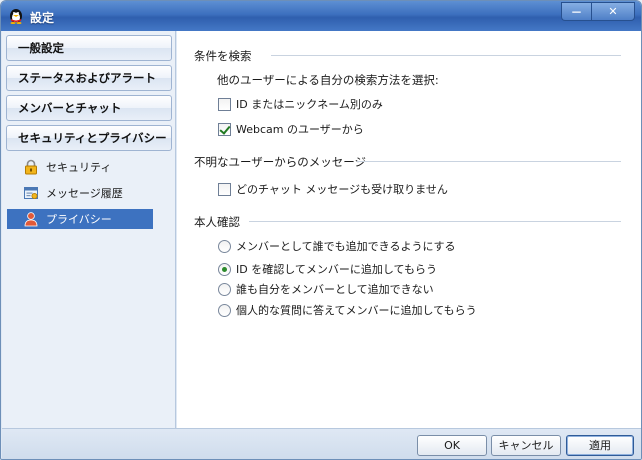 This screenshot has height=460, width=642. I want to click on window-title: 設定, so click(42, 18).